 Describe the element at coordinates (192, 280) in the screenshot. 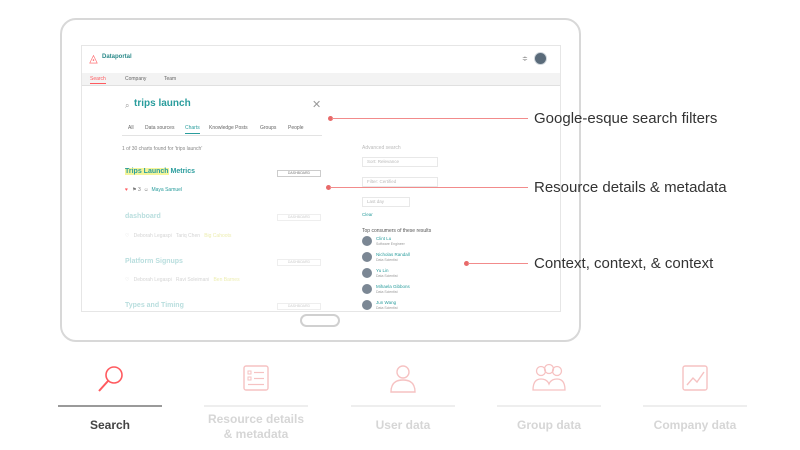

I see `result-meta-item: Ravi Soleimani` at that location.